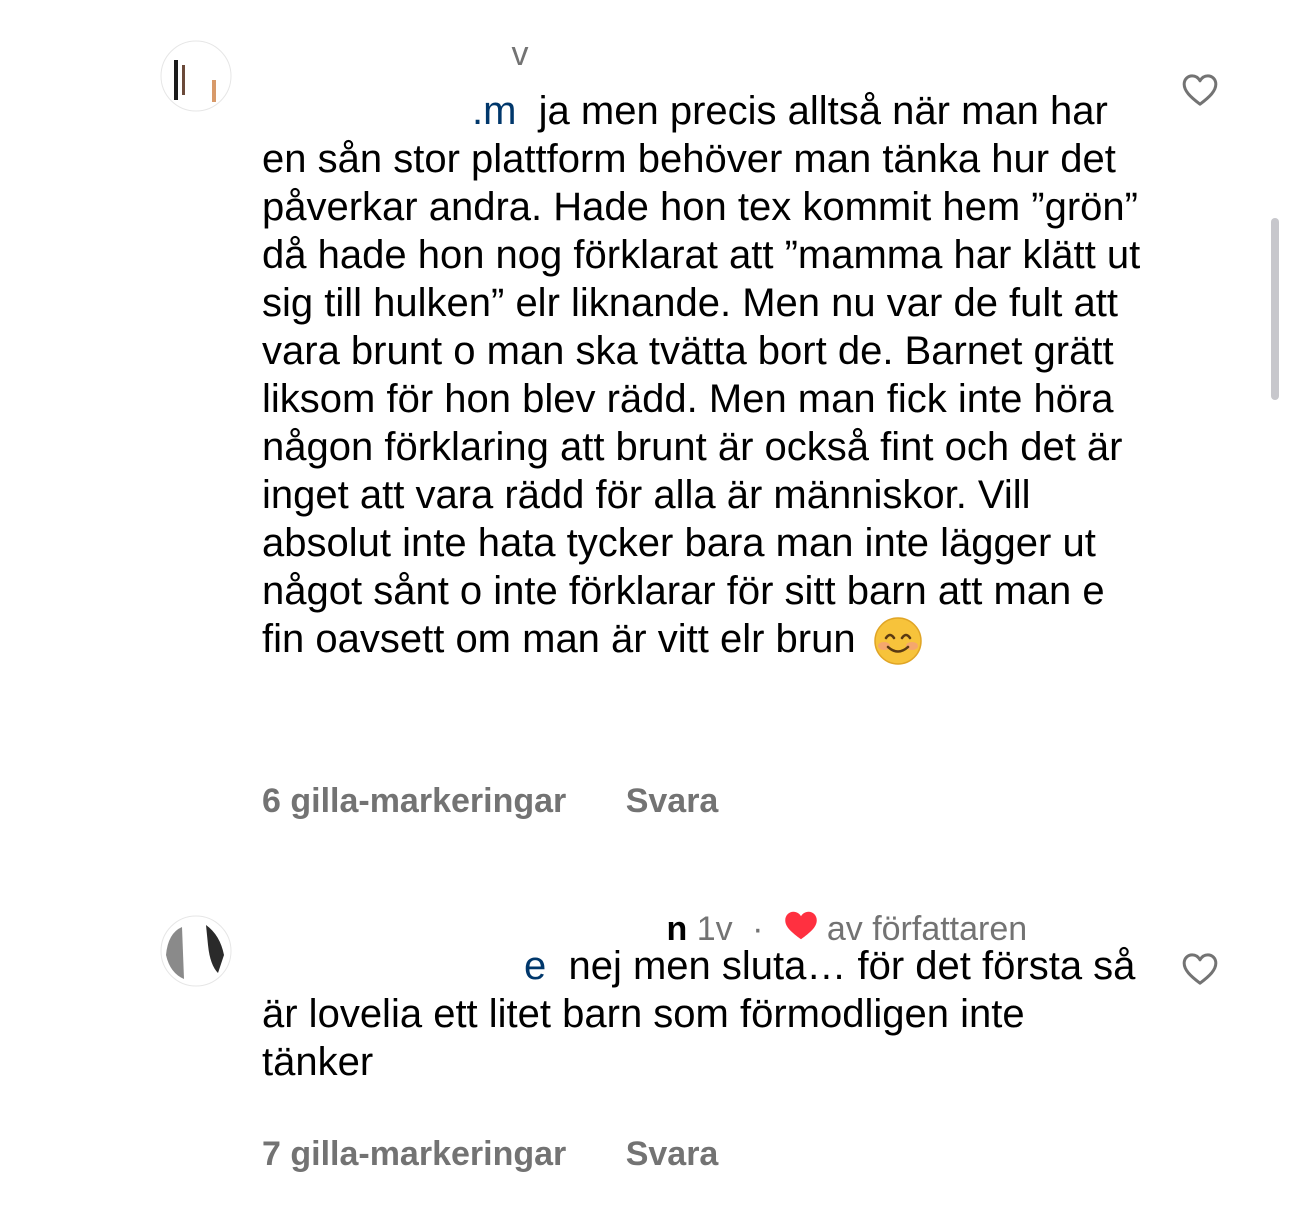  What do you see at coordinates (494, 111) in the screenshot?
I see `comment-mention: .m` at bounding box center [494, 111].